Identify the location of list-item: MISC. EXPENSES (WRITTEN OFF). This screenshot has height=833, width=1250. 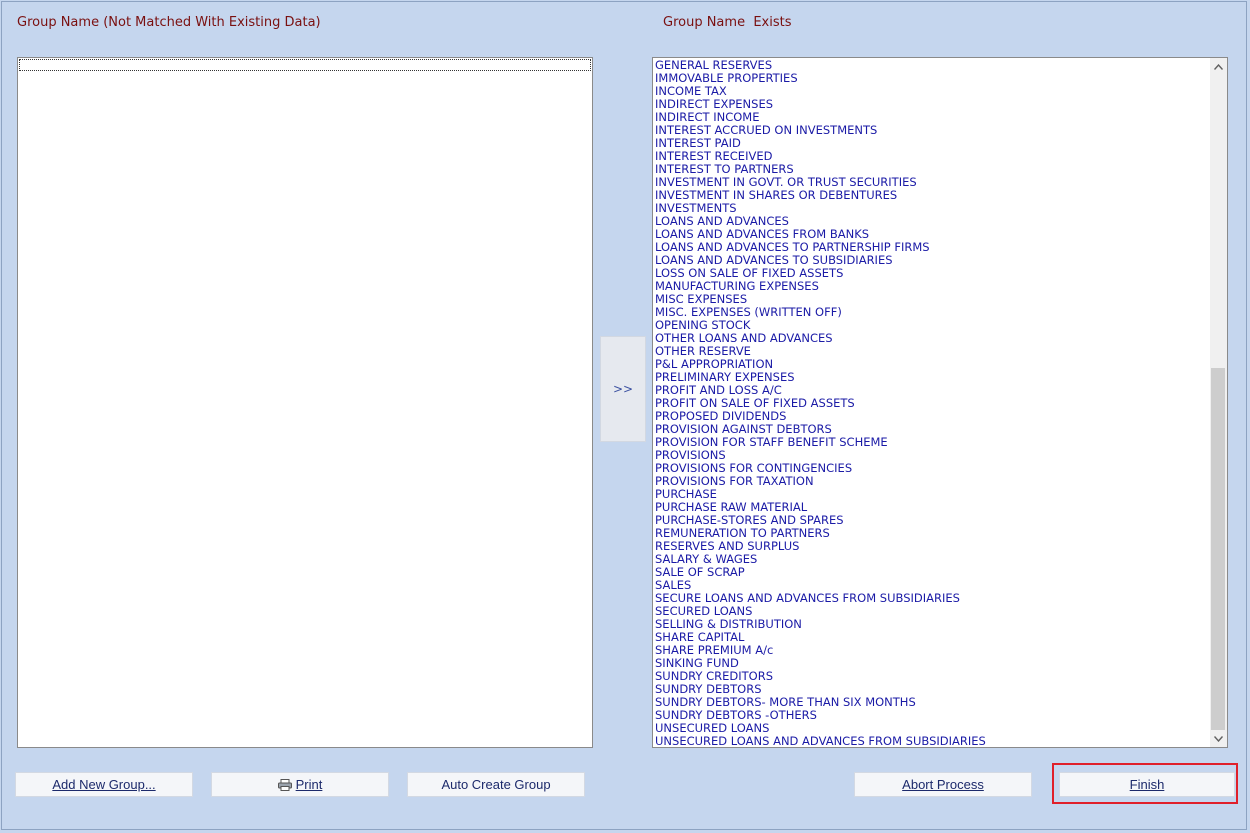
(932, 312).